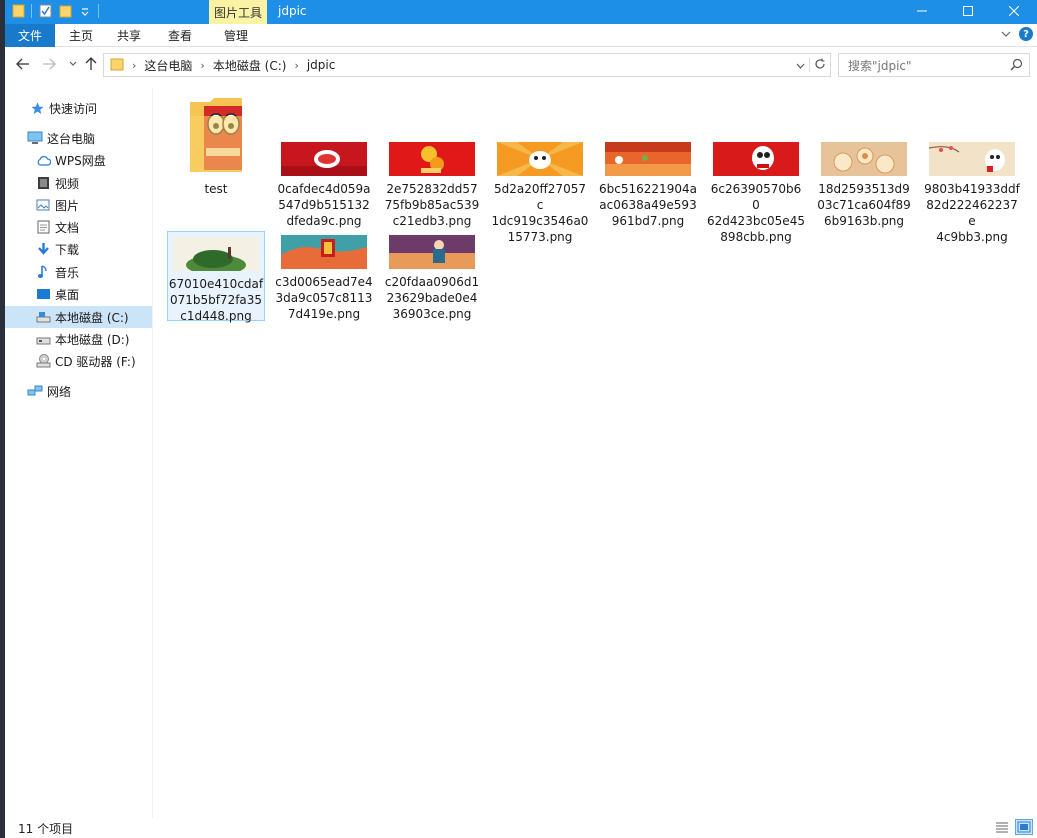 This screenshot has height=838, width=1037. I want to click on status-bar: 11 个项目, so click(521, 828).